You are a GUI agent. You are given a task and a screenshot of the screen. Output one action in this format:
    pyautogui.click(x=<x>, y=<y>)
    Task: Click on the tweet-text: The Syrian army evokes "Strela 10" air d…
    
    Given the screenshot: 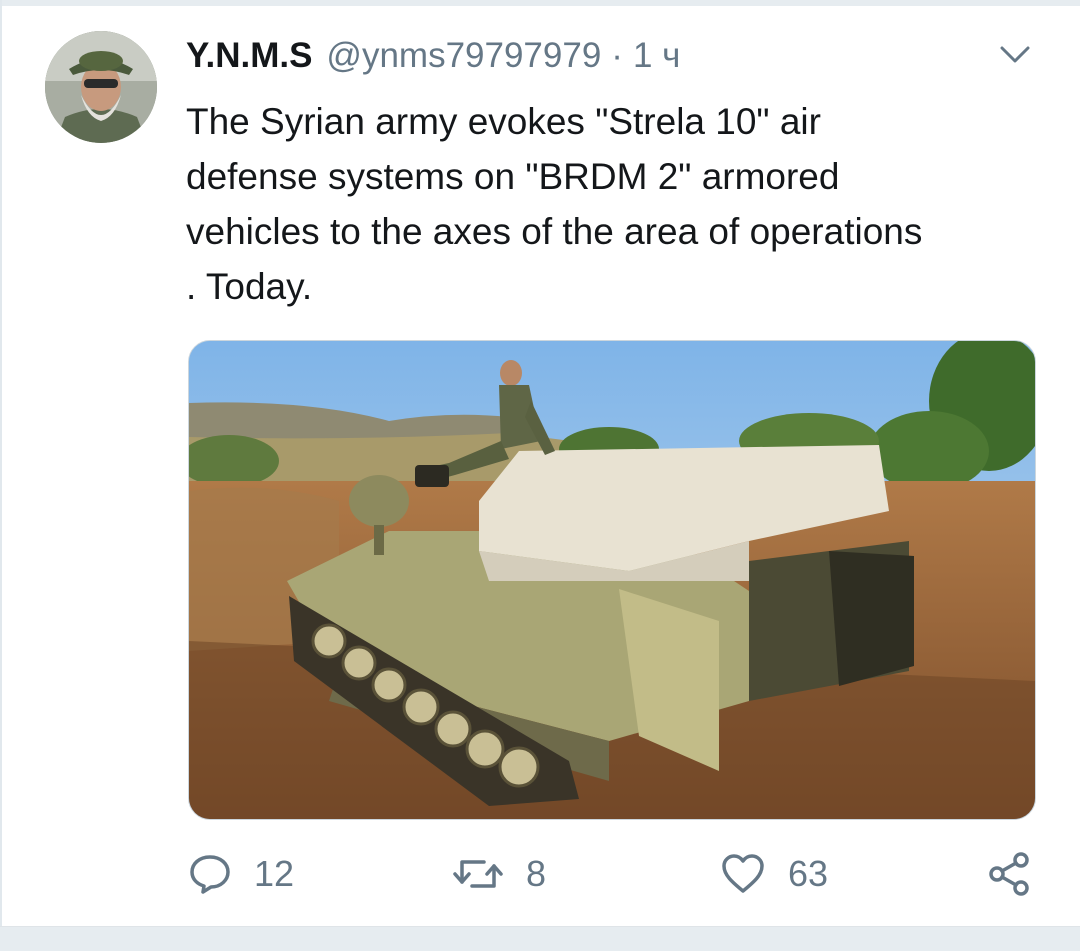 What is the action you would take?
    pyautogui.click(x=554, y=204)
    